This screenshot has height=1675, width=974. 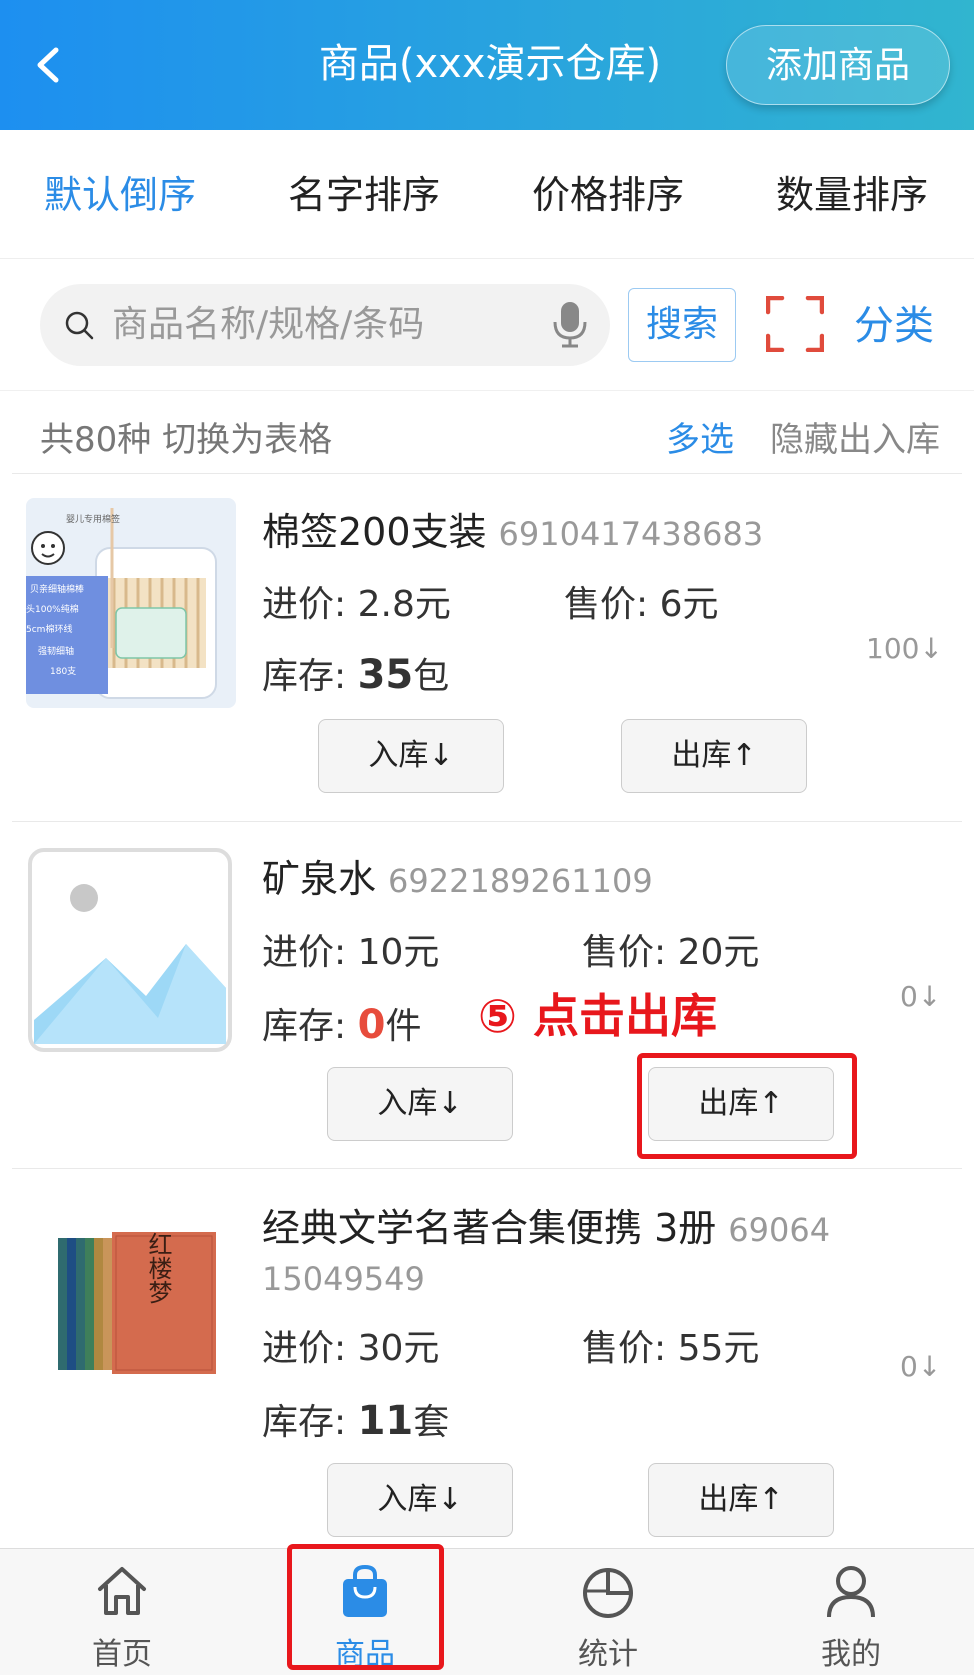 What do you see at coordinates (487, 1611) in the screenshot?
I see `bottom-tab-bar: 首页 商品 统计 我的` at bounding box center [487, 1611].